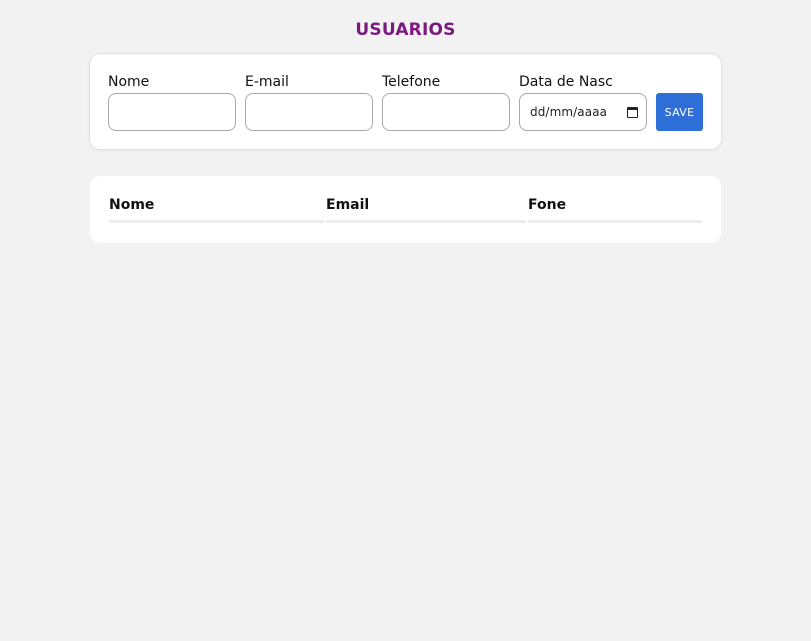  Describe the element at coordinates (547, 205) in the screenshot. I see `column-header-fone: Fone` at that location.